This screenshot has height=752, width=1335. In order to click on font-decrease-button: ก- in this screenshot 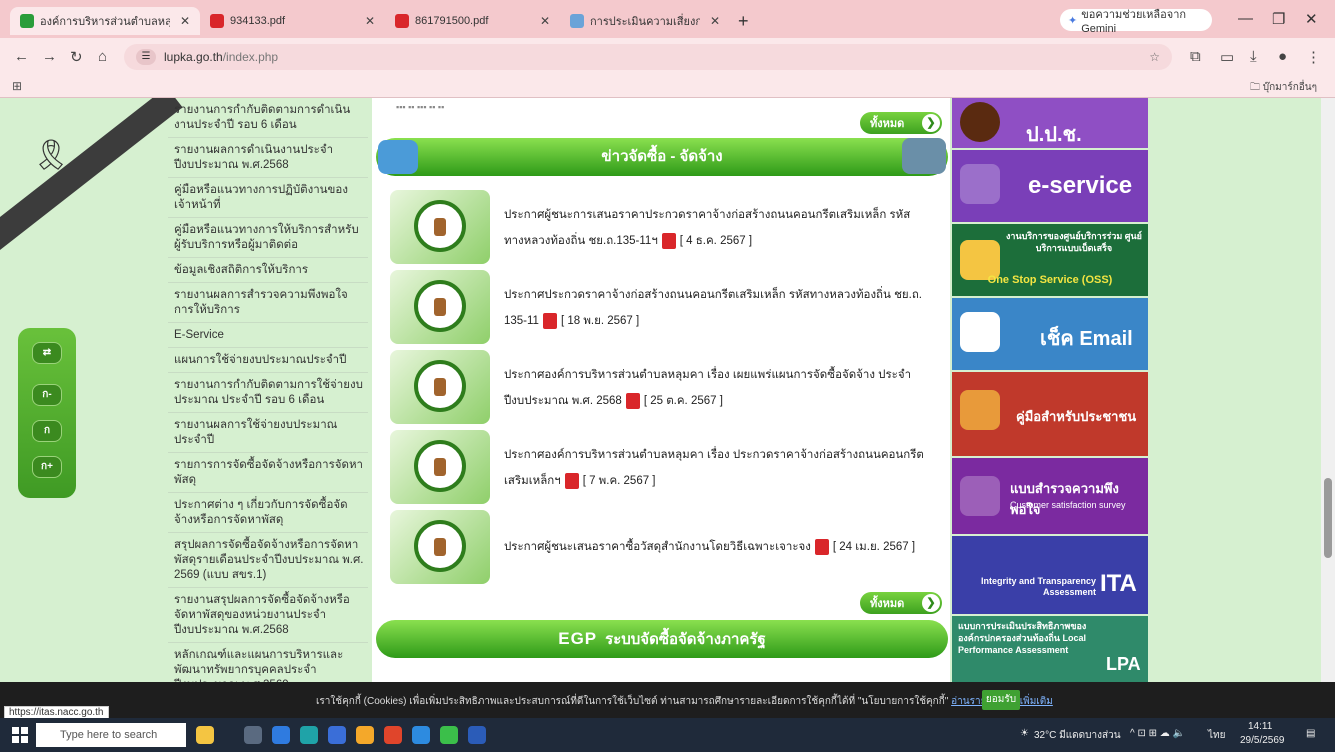, I will do `click(47, 395)`.